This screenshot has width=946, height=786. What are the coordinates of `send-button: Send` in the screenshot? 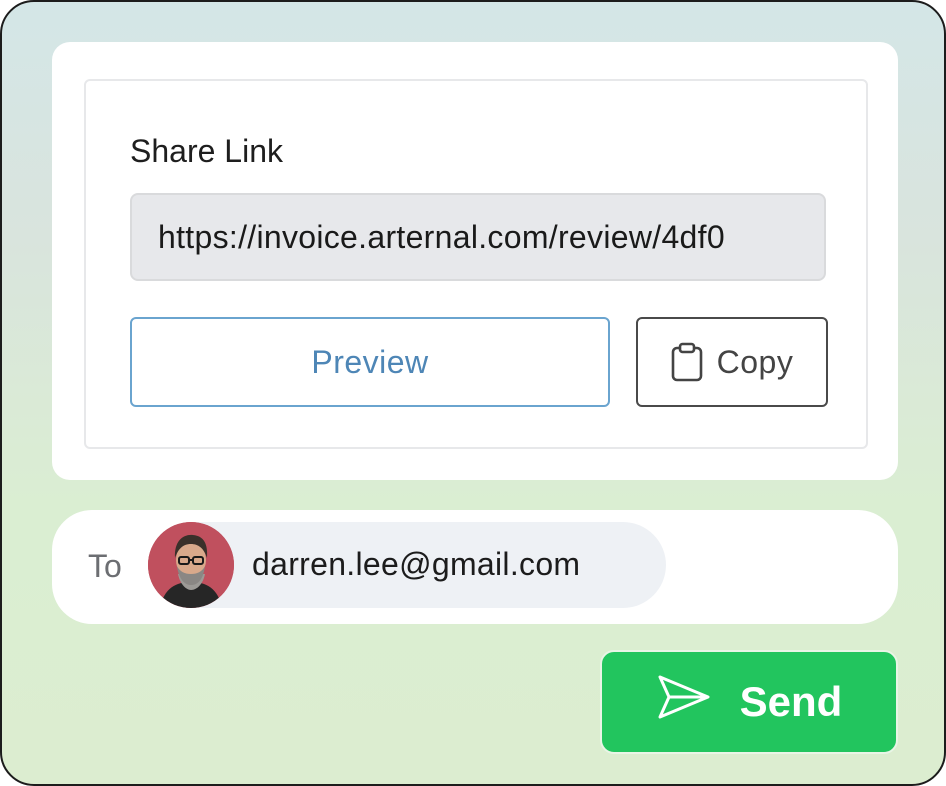 It's located at (749, 702).